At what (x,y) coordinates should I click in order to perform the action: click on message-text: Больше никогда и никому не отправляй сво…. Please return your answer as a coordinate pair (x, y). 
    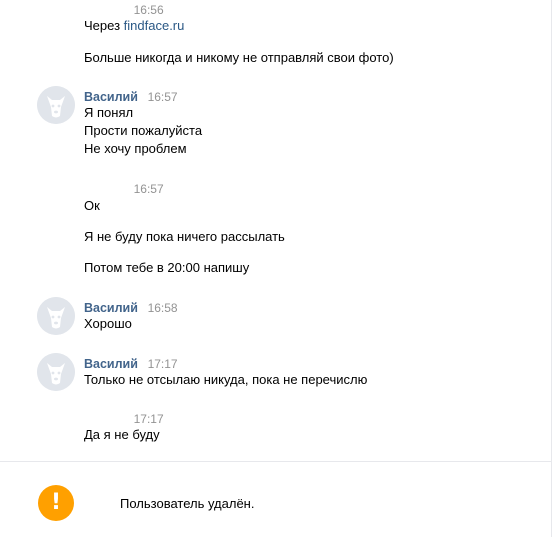
    Looking at the image, I should click on (239, 57).